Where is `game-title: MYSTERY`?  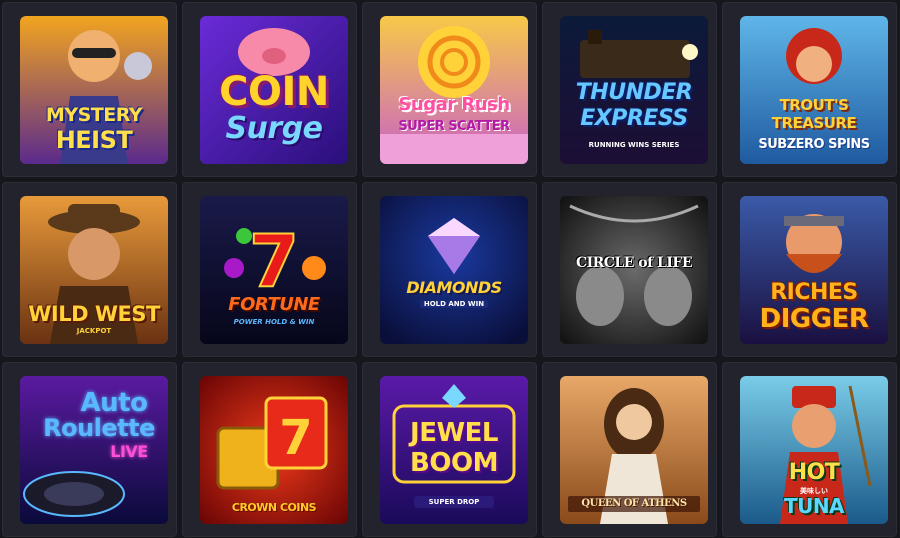 game-title: MYSTERY is located at coordinates (94, 115).